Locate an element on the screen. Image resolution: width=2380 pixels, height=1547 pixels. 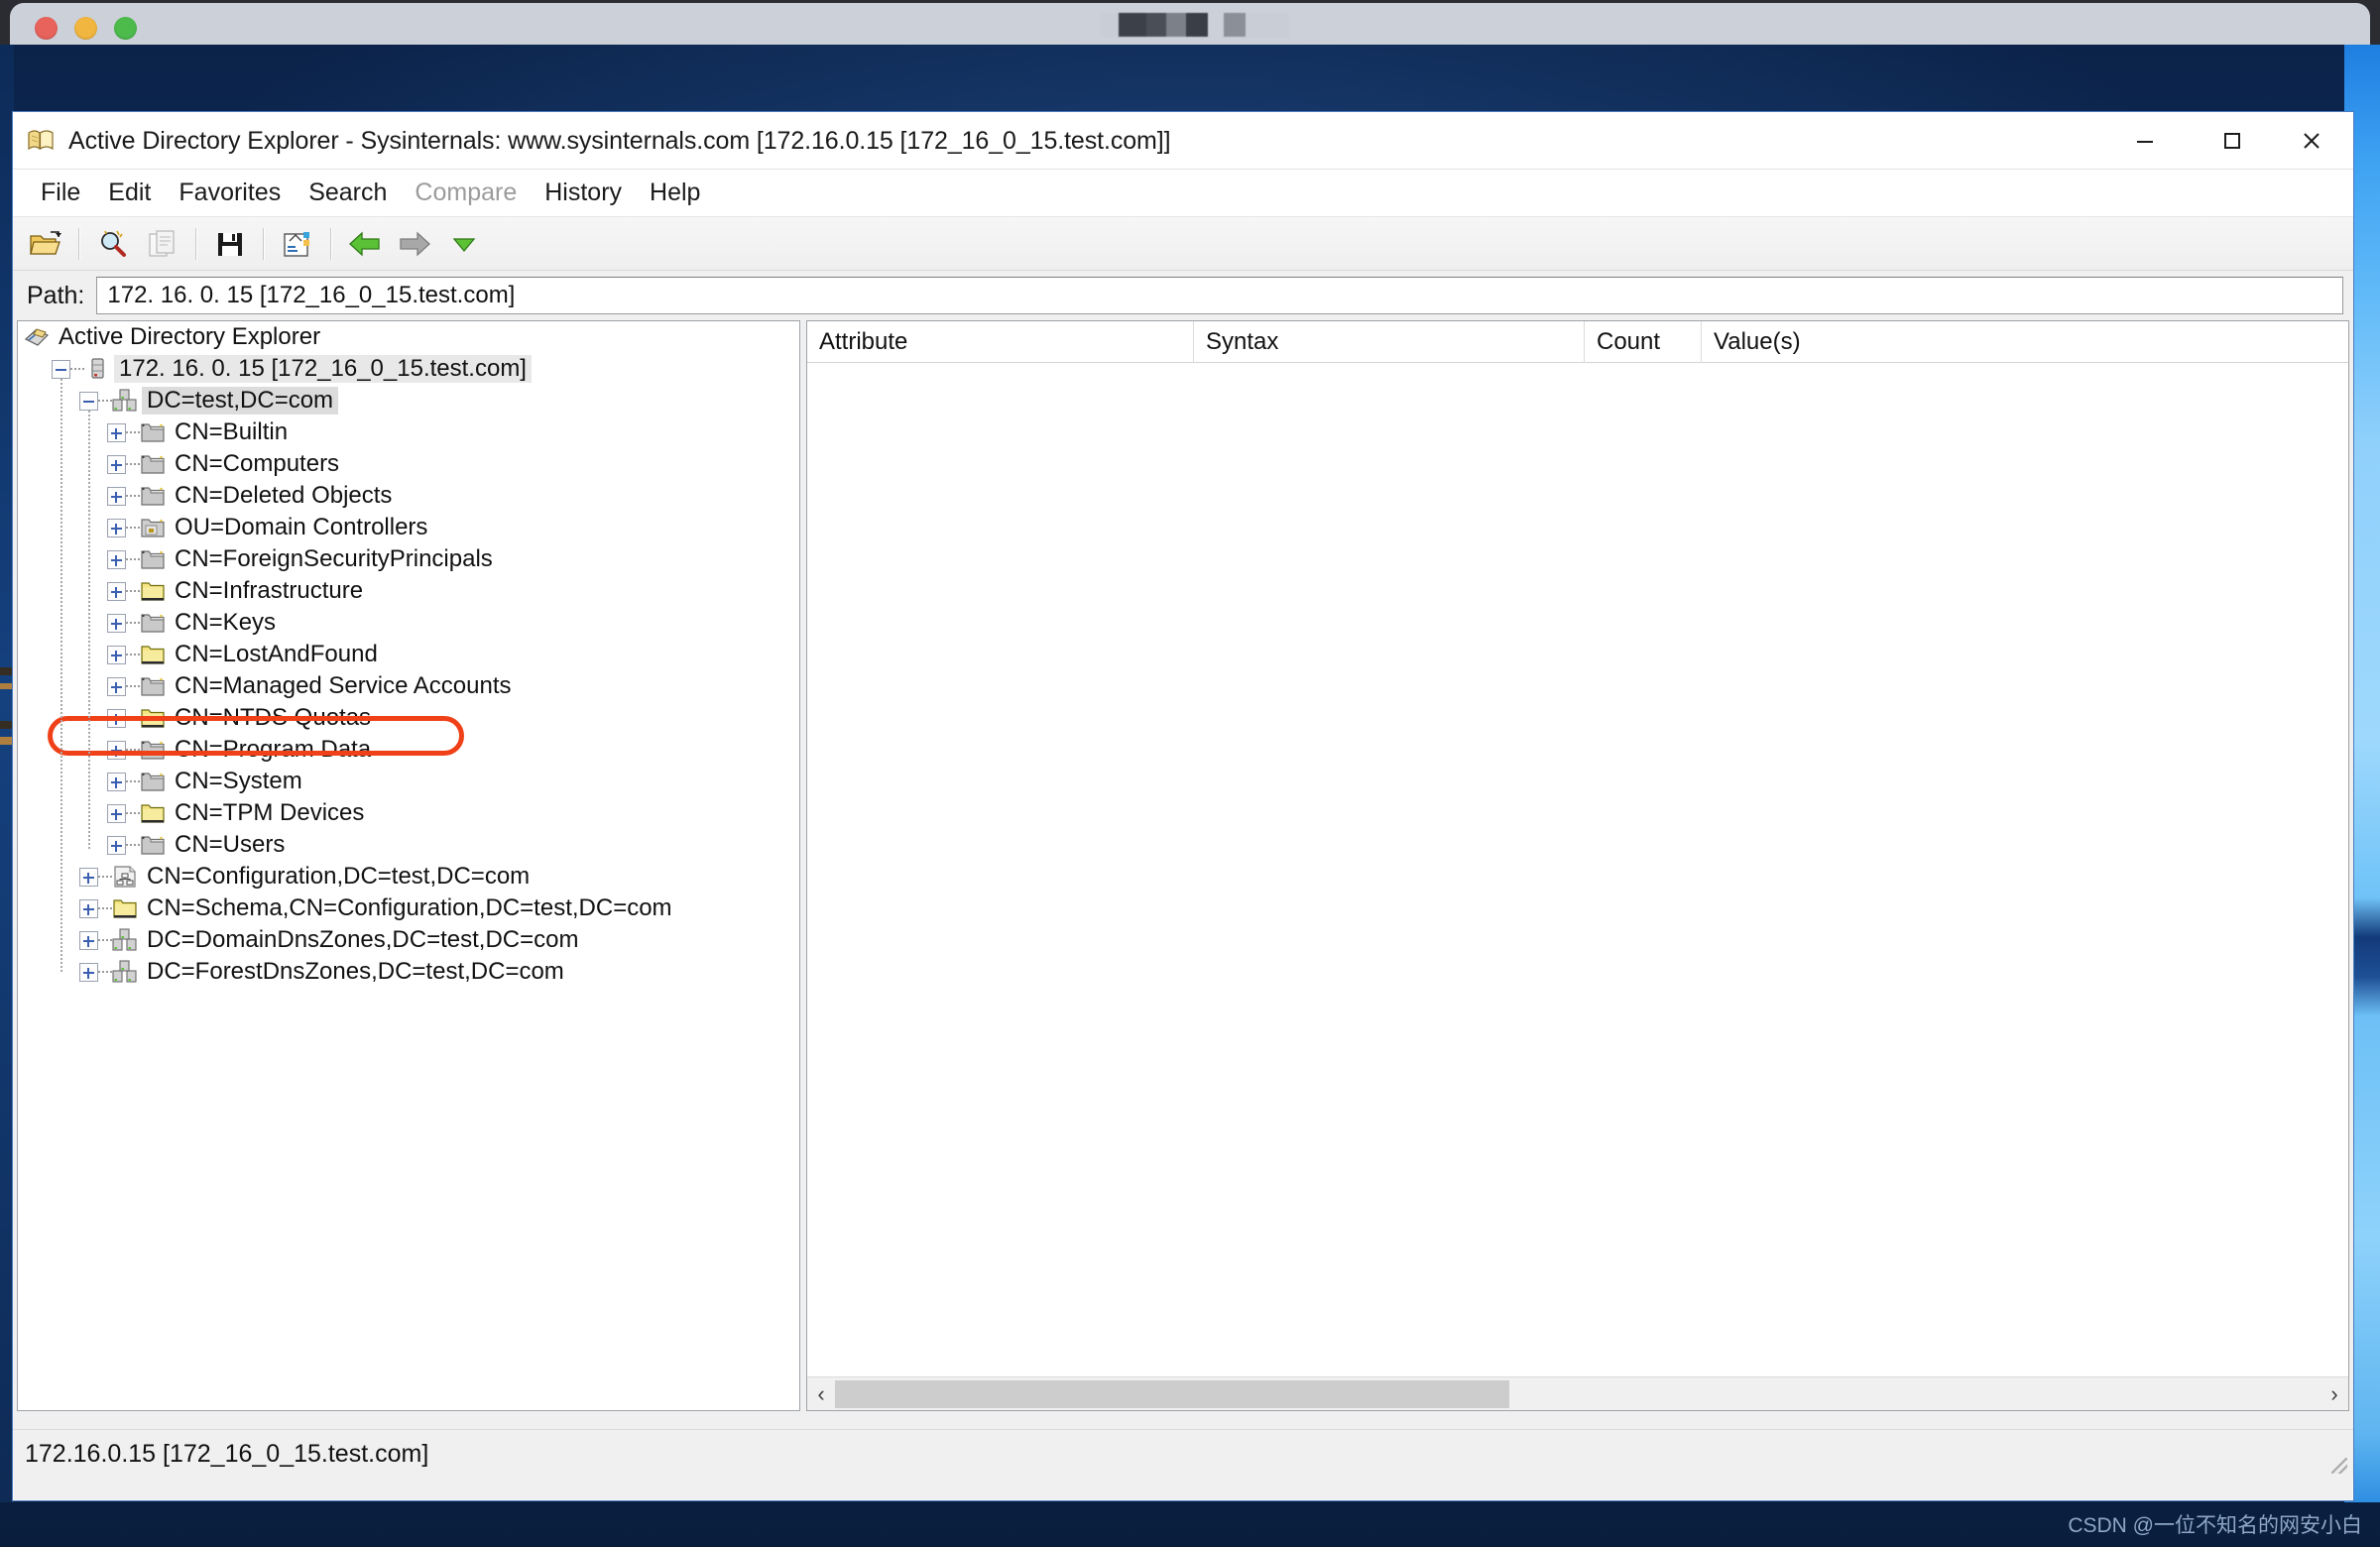
column-header-syntax: Syntax is located at coordinates (1389, 342).